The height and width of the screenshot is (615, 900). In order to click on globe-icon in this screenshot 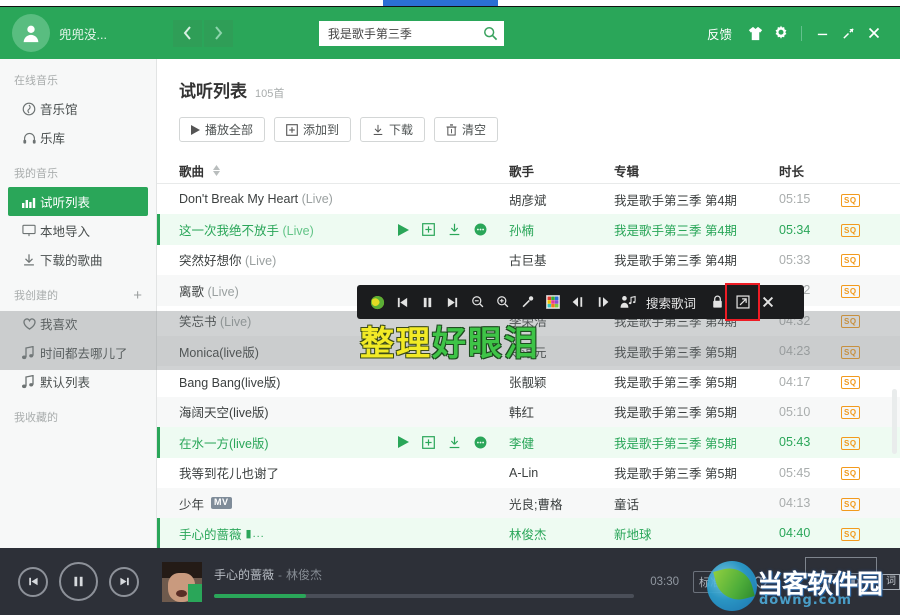, I will do `click(377, 302)`.